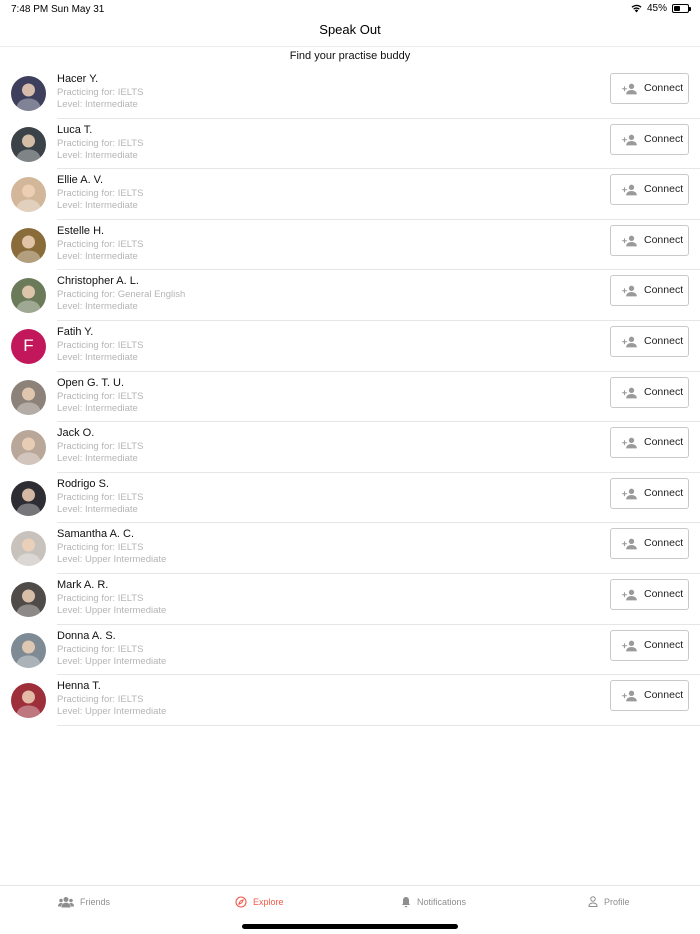 Image resolution: width=700 pixels, height=934 pixels. What do you see at coordinates (86, 635) in the screenshot?
I see `user-name: Donna A. S.` at bounding box center [86, 635].